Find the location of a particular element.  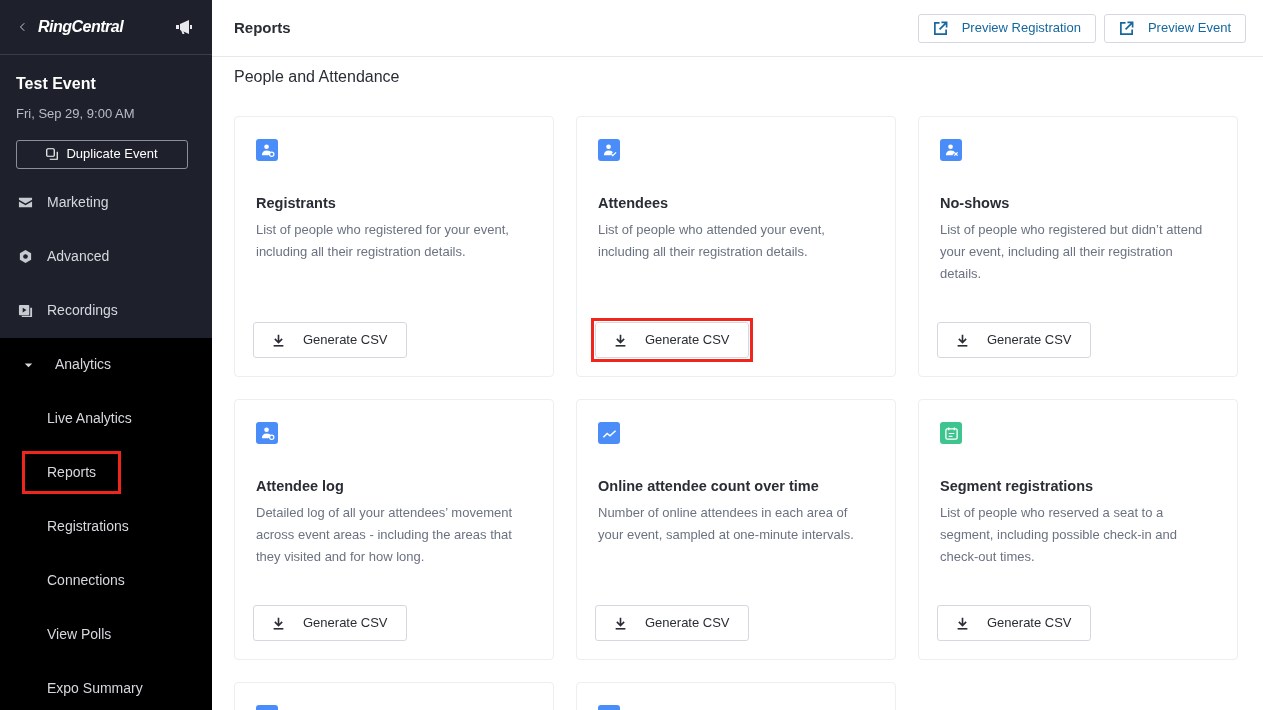

envelope-icon is located at coordinates (25, 202).